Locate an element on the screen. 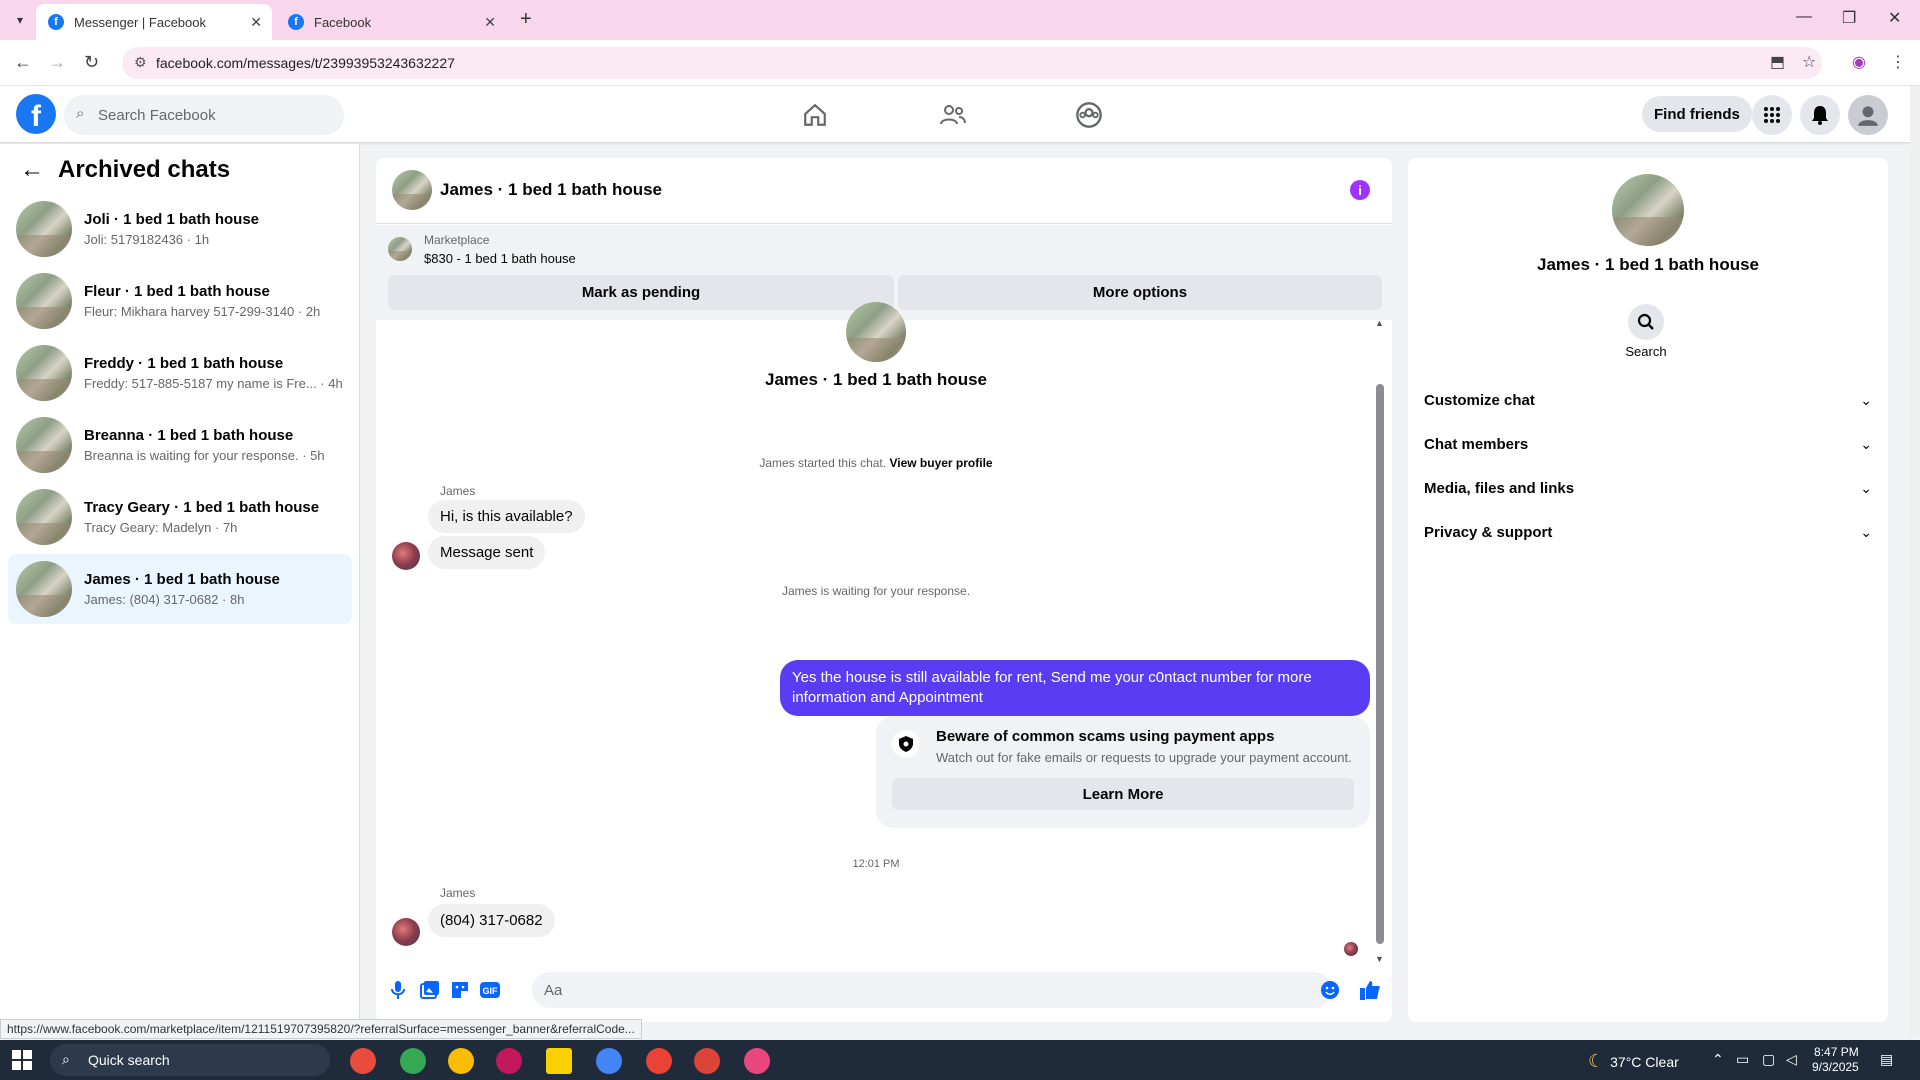 The image size is (1920, 1080). facebook-search-input is located at coordinates (213, 115).